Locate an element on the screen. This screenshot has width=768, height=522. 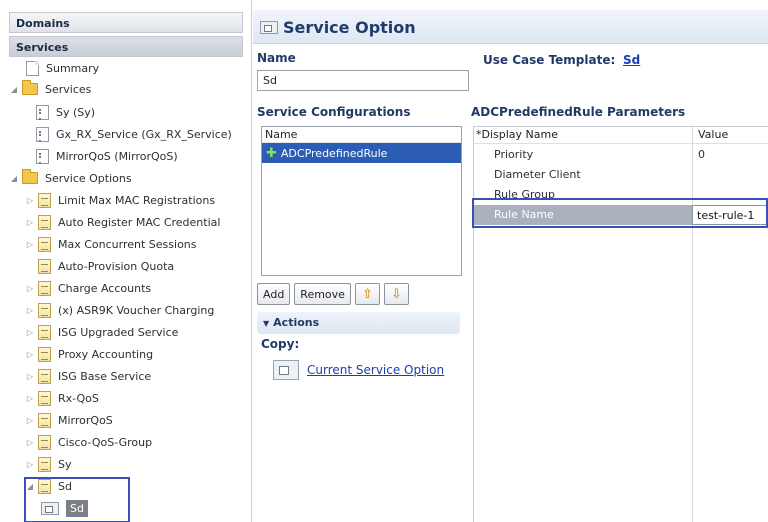
tree-folder-service-options: ◢ Service Options is located at coordinates (70, 178).